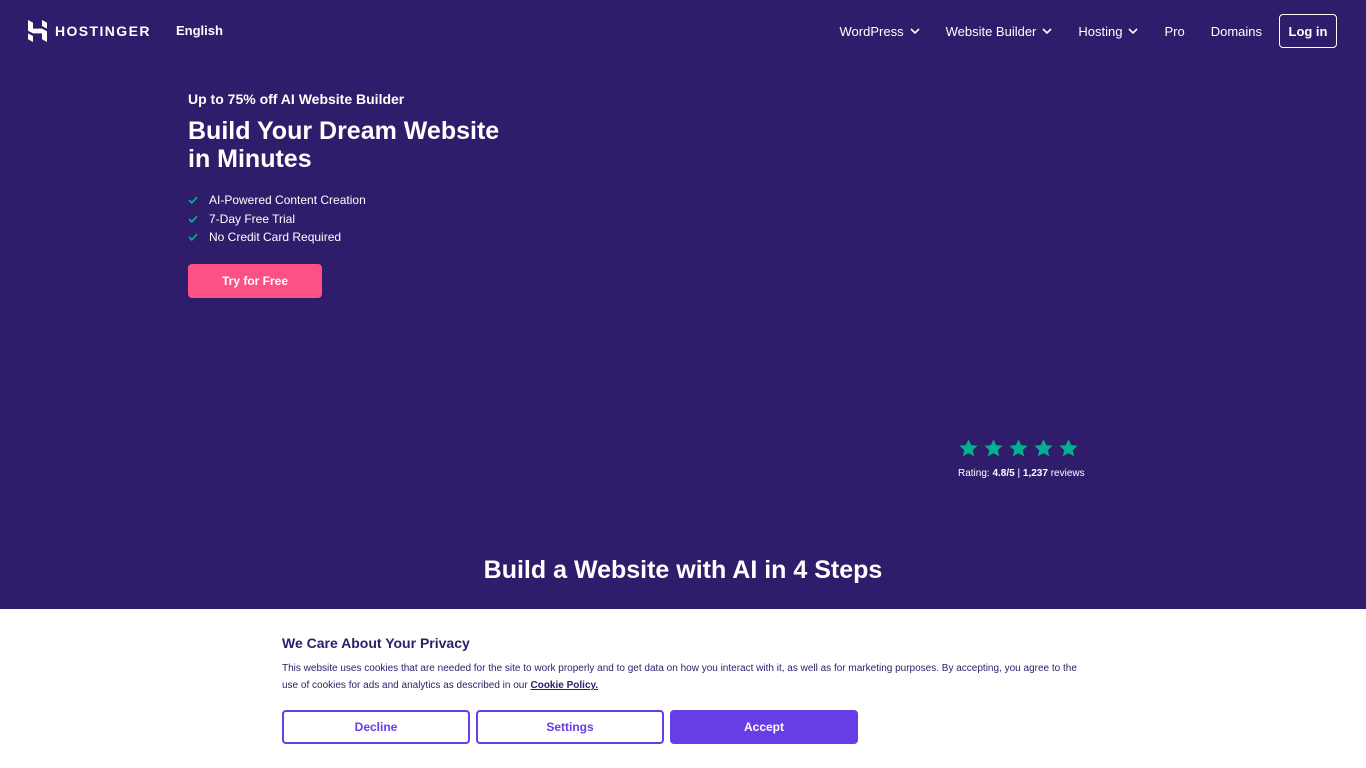 The image size is (1366, 768). What do you see at coordinates (1067, 473) in the screenshot?
I see `reviews-label: reviews` at bounding box center [1067, 473].